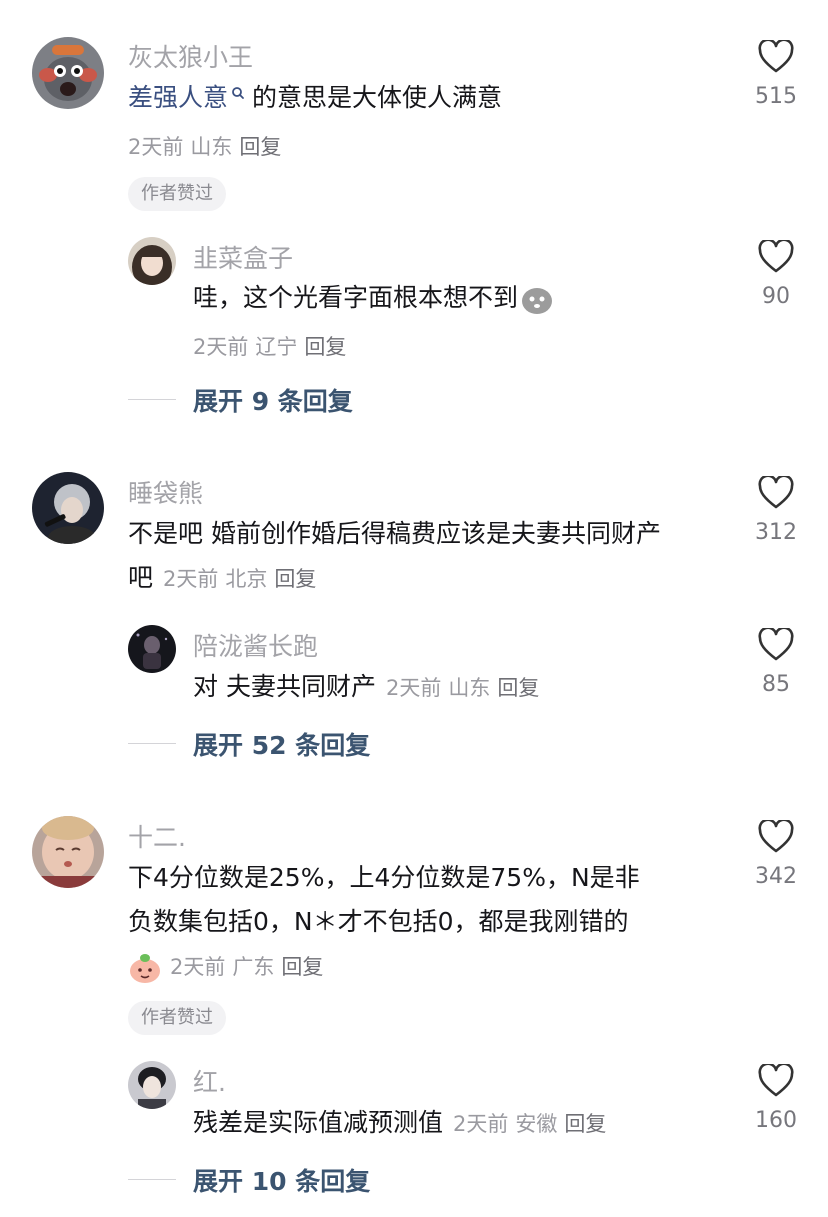  Describe the element at coordinates (776, 1098) in the screenshot. I see `like-button: 160` at that location.